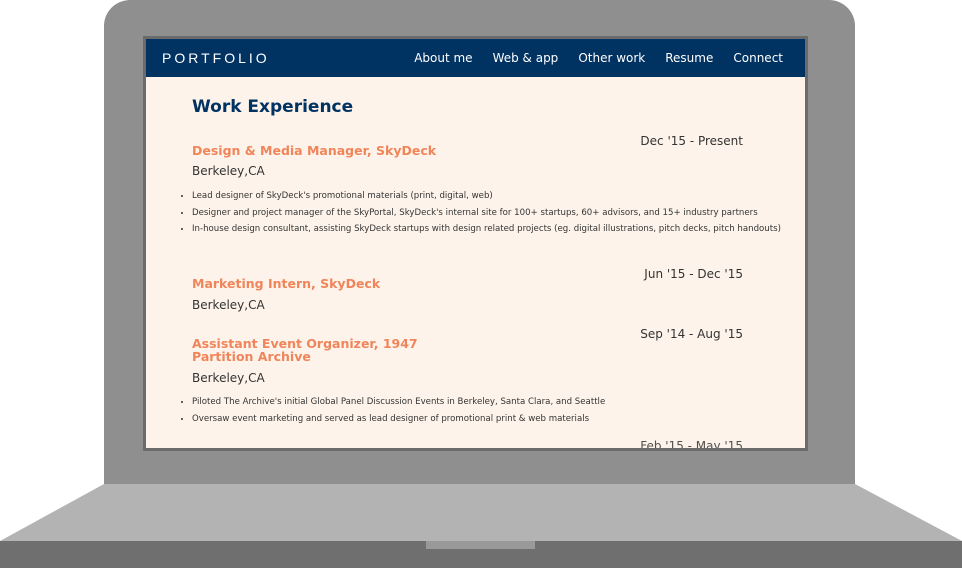 The height and width of the screenshot is (568, 962). Describe the element at coordinates (689, 58) in the screenshot. I see `nav-link-resume: Resume` at that location.